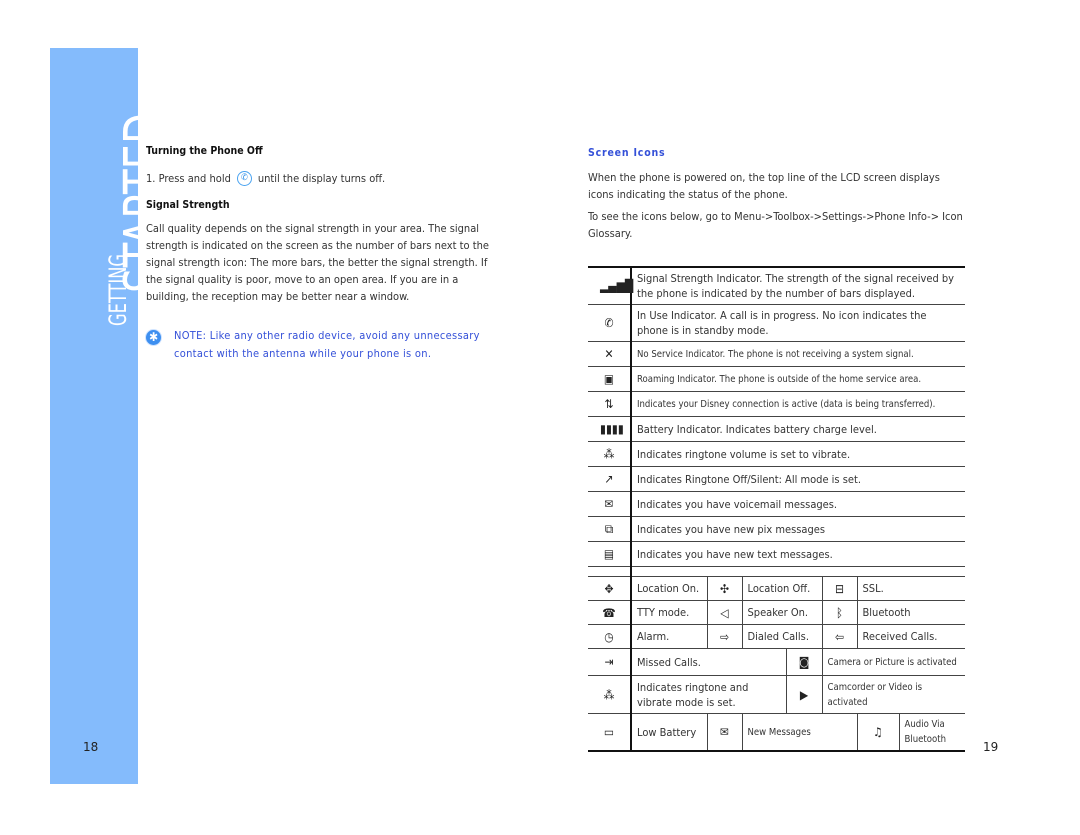  I want to click on low-battery-icon: ▭, so click(609, 732).